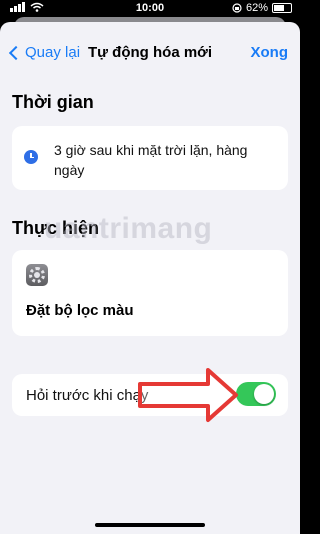 The width and height of the screenshot is (320, 534). I want to click on status-bar: 10:00 62%, so click(150, 8).